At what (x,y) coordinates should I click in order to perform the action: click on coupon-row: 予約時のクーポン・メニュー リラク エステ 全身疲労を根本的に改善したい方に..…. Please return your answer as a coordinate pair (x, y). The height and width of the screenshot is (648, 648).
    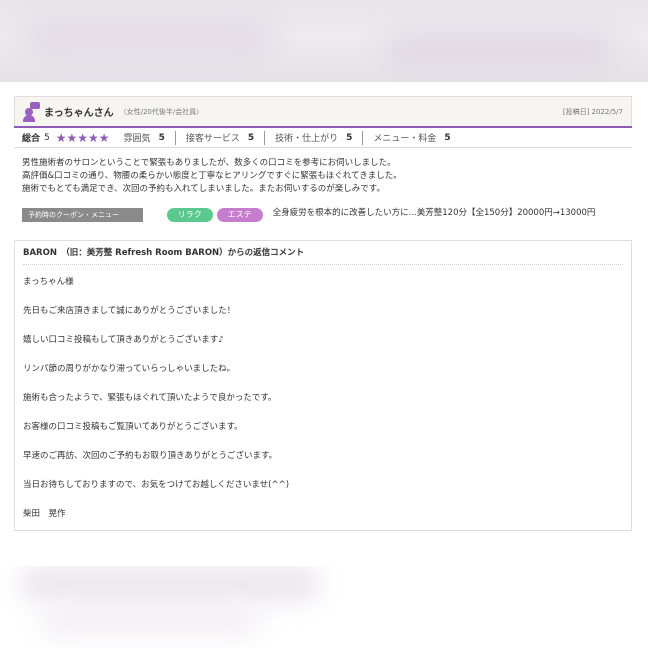
    Looking at the image, I should click on (323, 209).